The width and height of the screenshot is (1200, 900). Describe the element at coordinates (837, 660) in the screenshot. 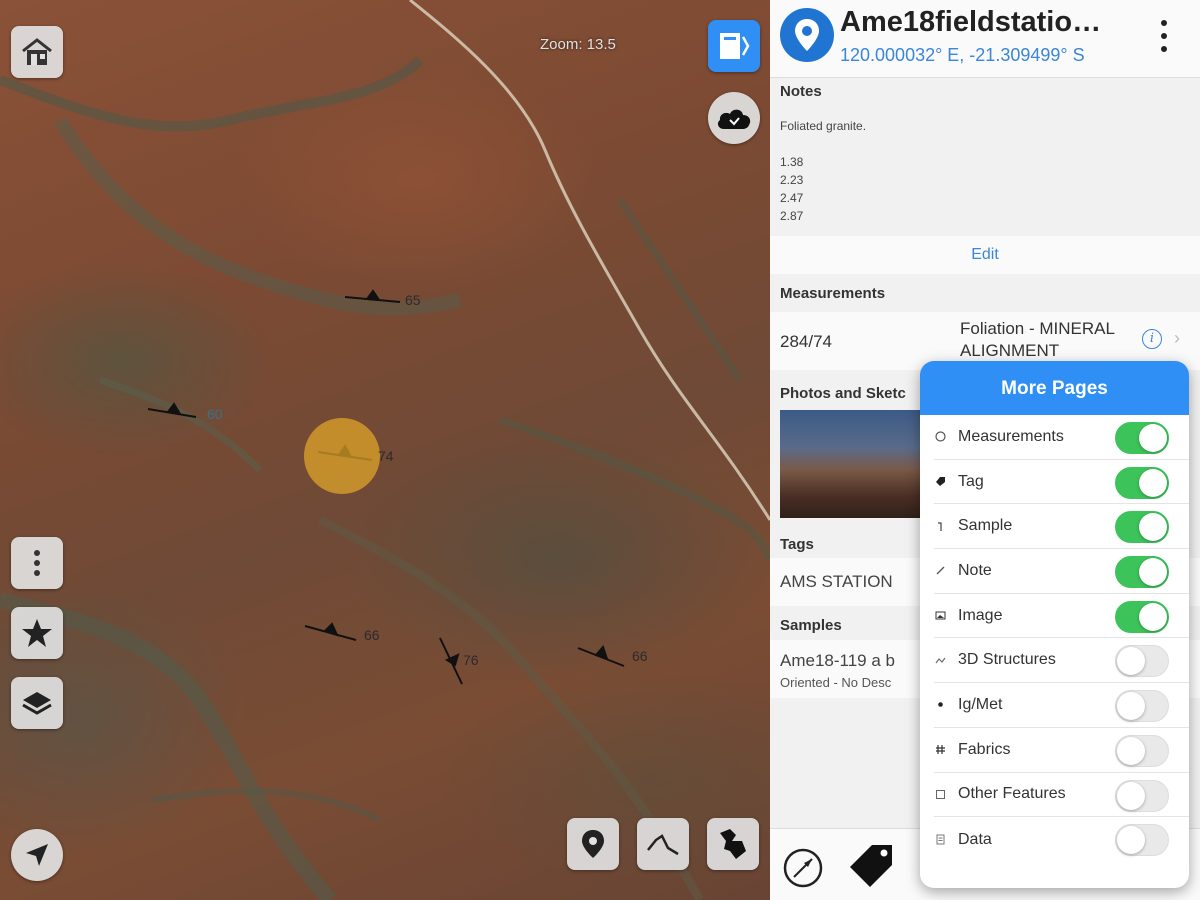

I see `sample-value: Ame18-119 a b` at that location.